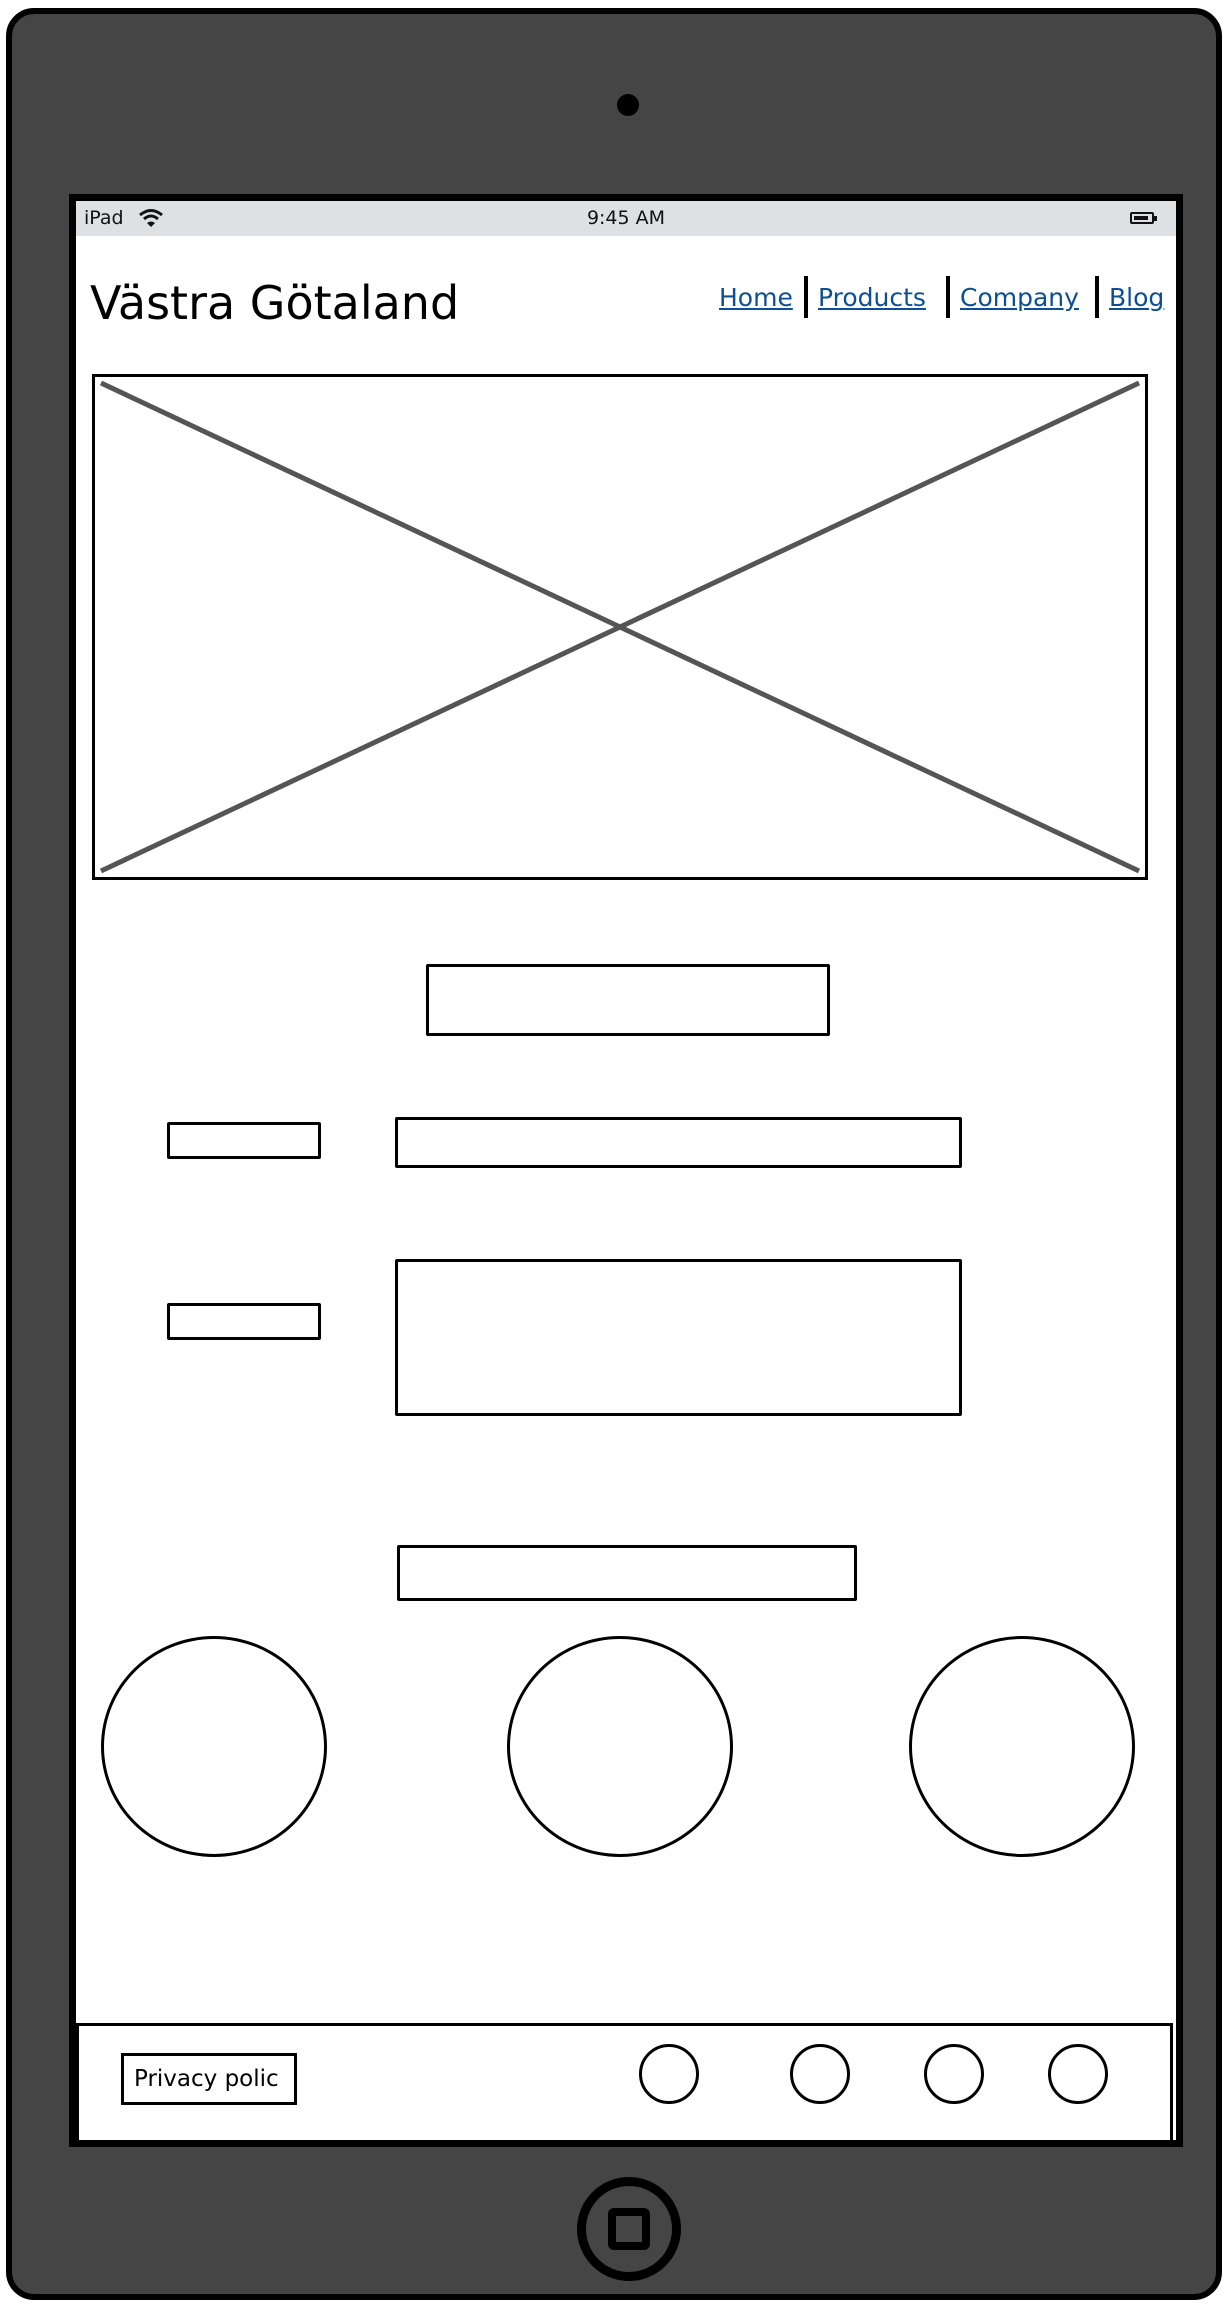 This screenshot has height=2308, width=1232. I want to click on main-nav: Home Products Company Blog, so click(936, 296).